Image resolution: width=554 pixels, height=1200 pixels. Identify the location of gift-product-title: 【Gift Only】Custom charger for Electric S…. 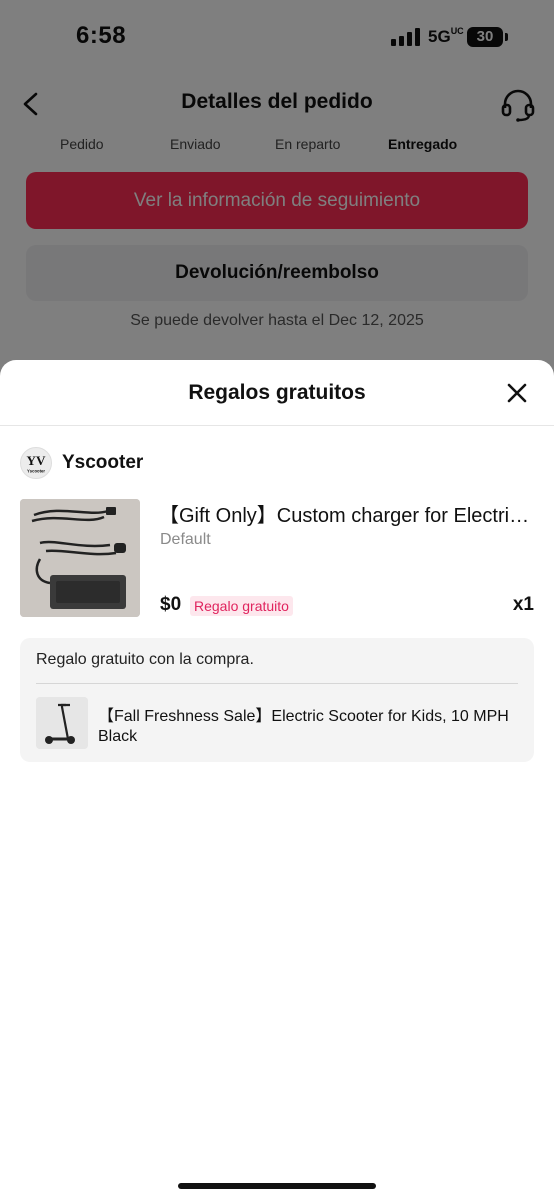
(346, 516).